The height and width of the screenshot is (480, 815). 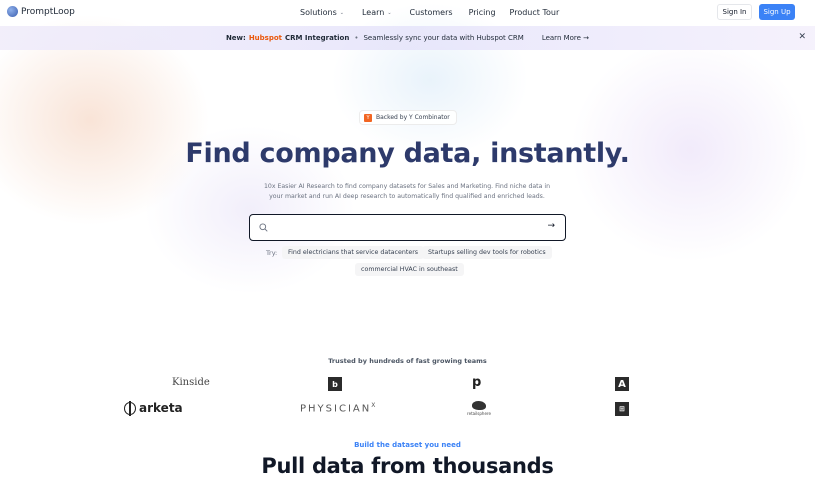 What do you see at coordinates (487, 252) in the screenshot?
I see `suggestion-chip: Startups selling dev tools for robotics` at bounding box center [487, 252].